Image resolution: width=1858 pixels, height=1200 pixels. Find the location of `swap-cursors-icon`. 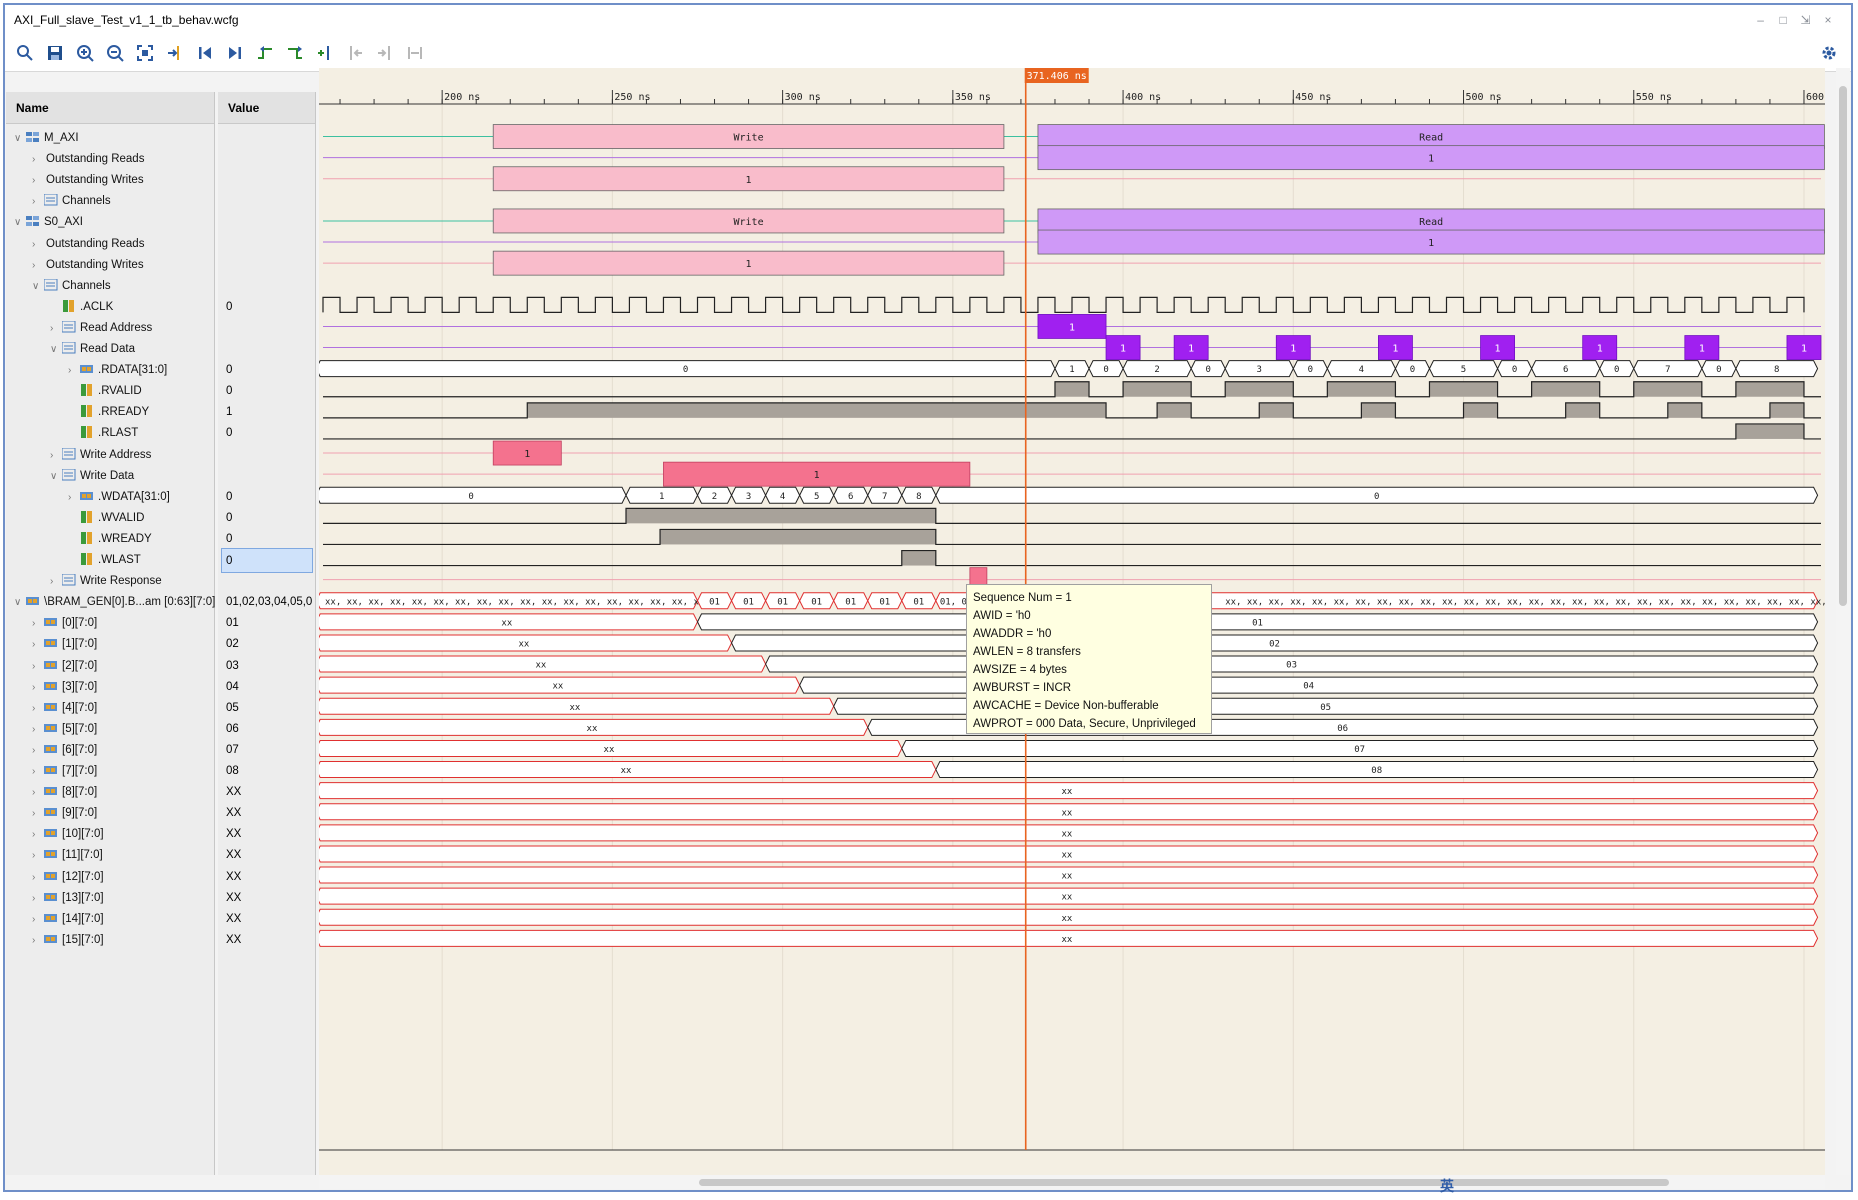

swap-cursors-icon is located at coordinates (415, 53).